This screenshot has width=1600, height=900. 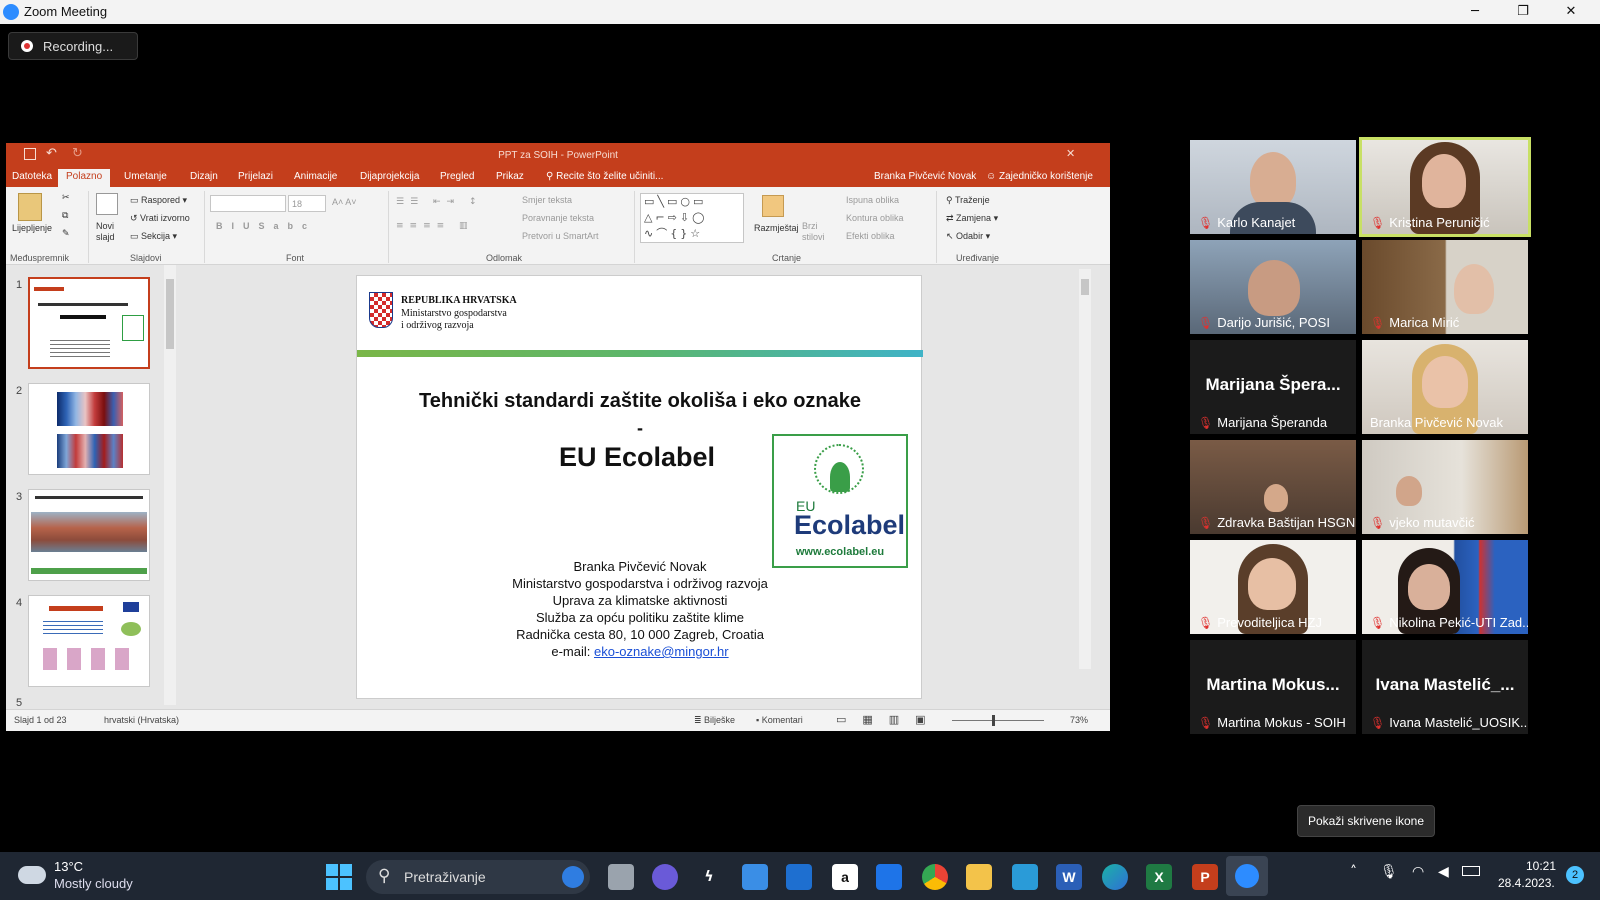 I want to click on paste-icon, so click(x=30, y=207).